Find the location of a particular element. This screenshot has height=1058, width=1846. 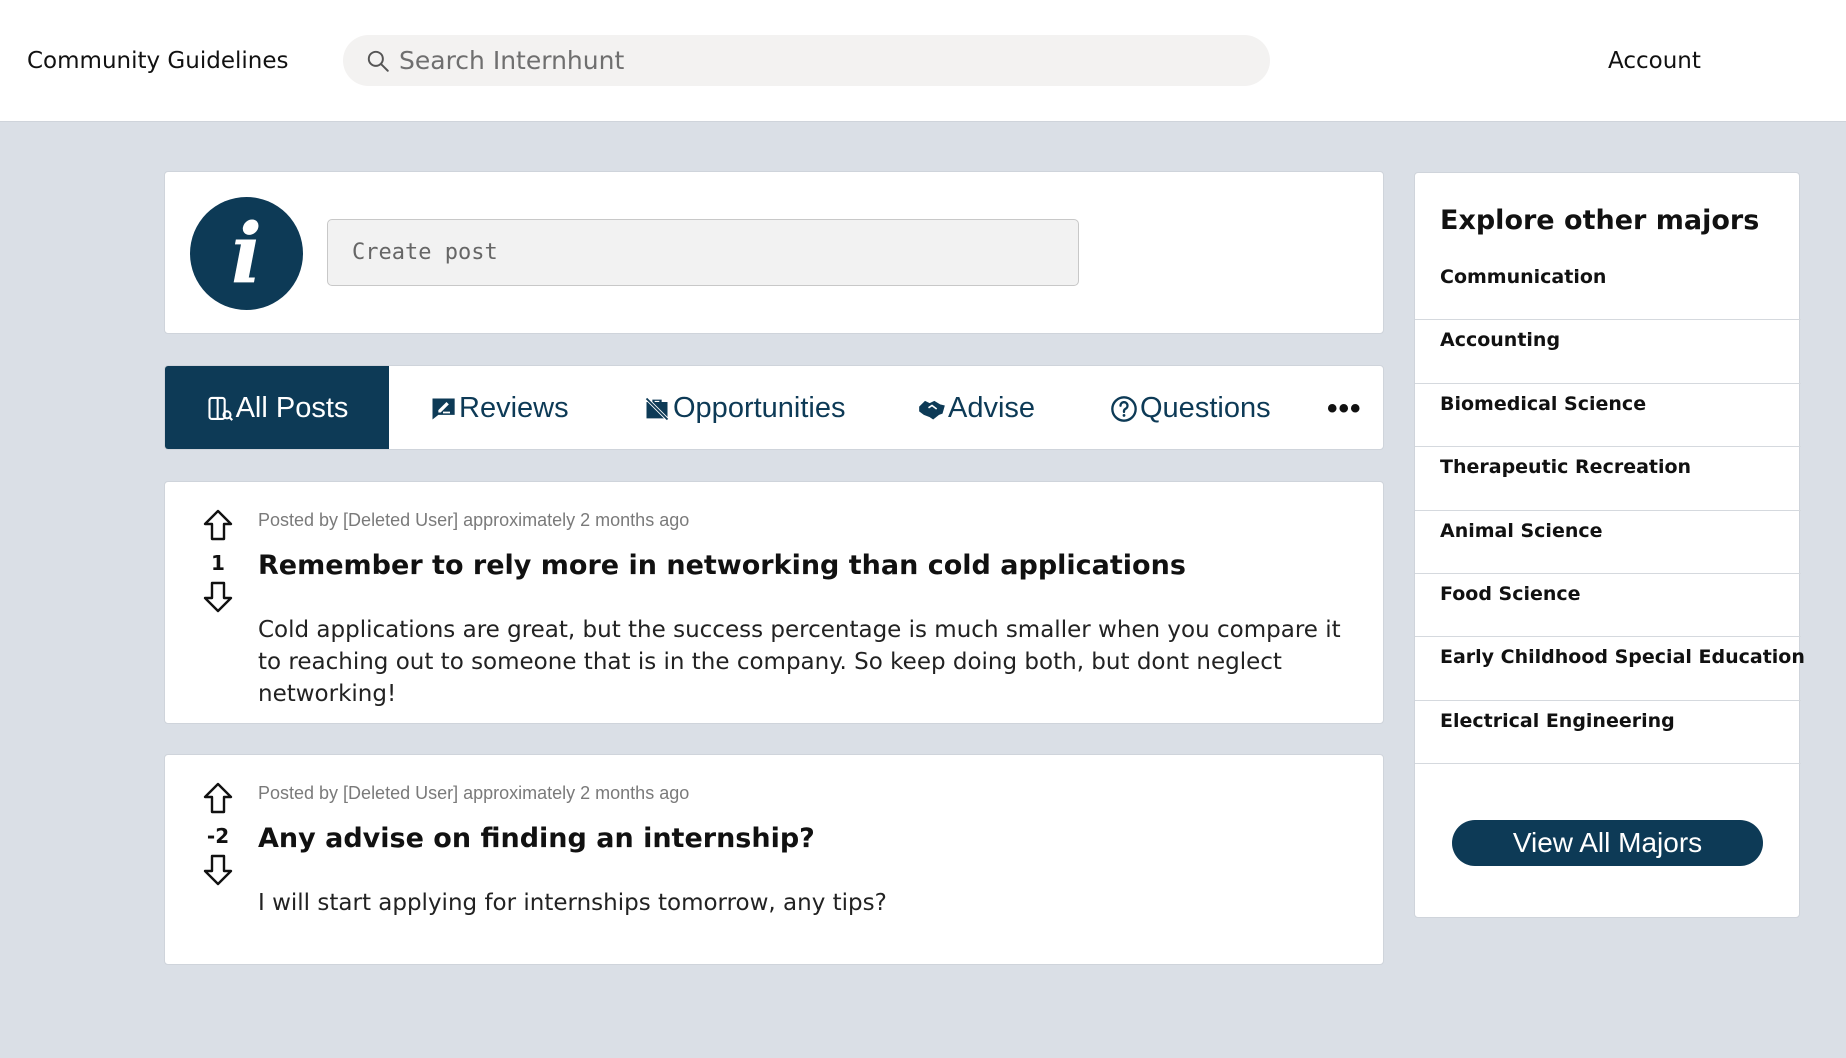

tab-questions: Questions is located at coordinates (1190, 407).